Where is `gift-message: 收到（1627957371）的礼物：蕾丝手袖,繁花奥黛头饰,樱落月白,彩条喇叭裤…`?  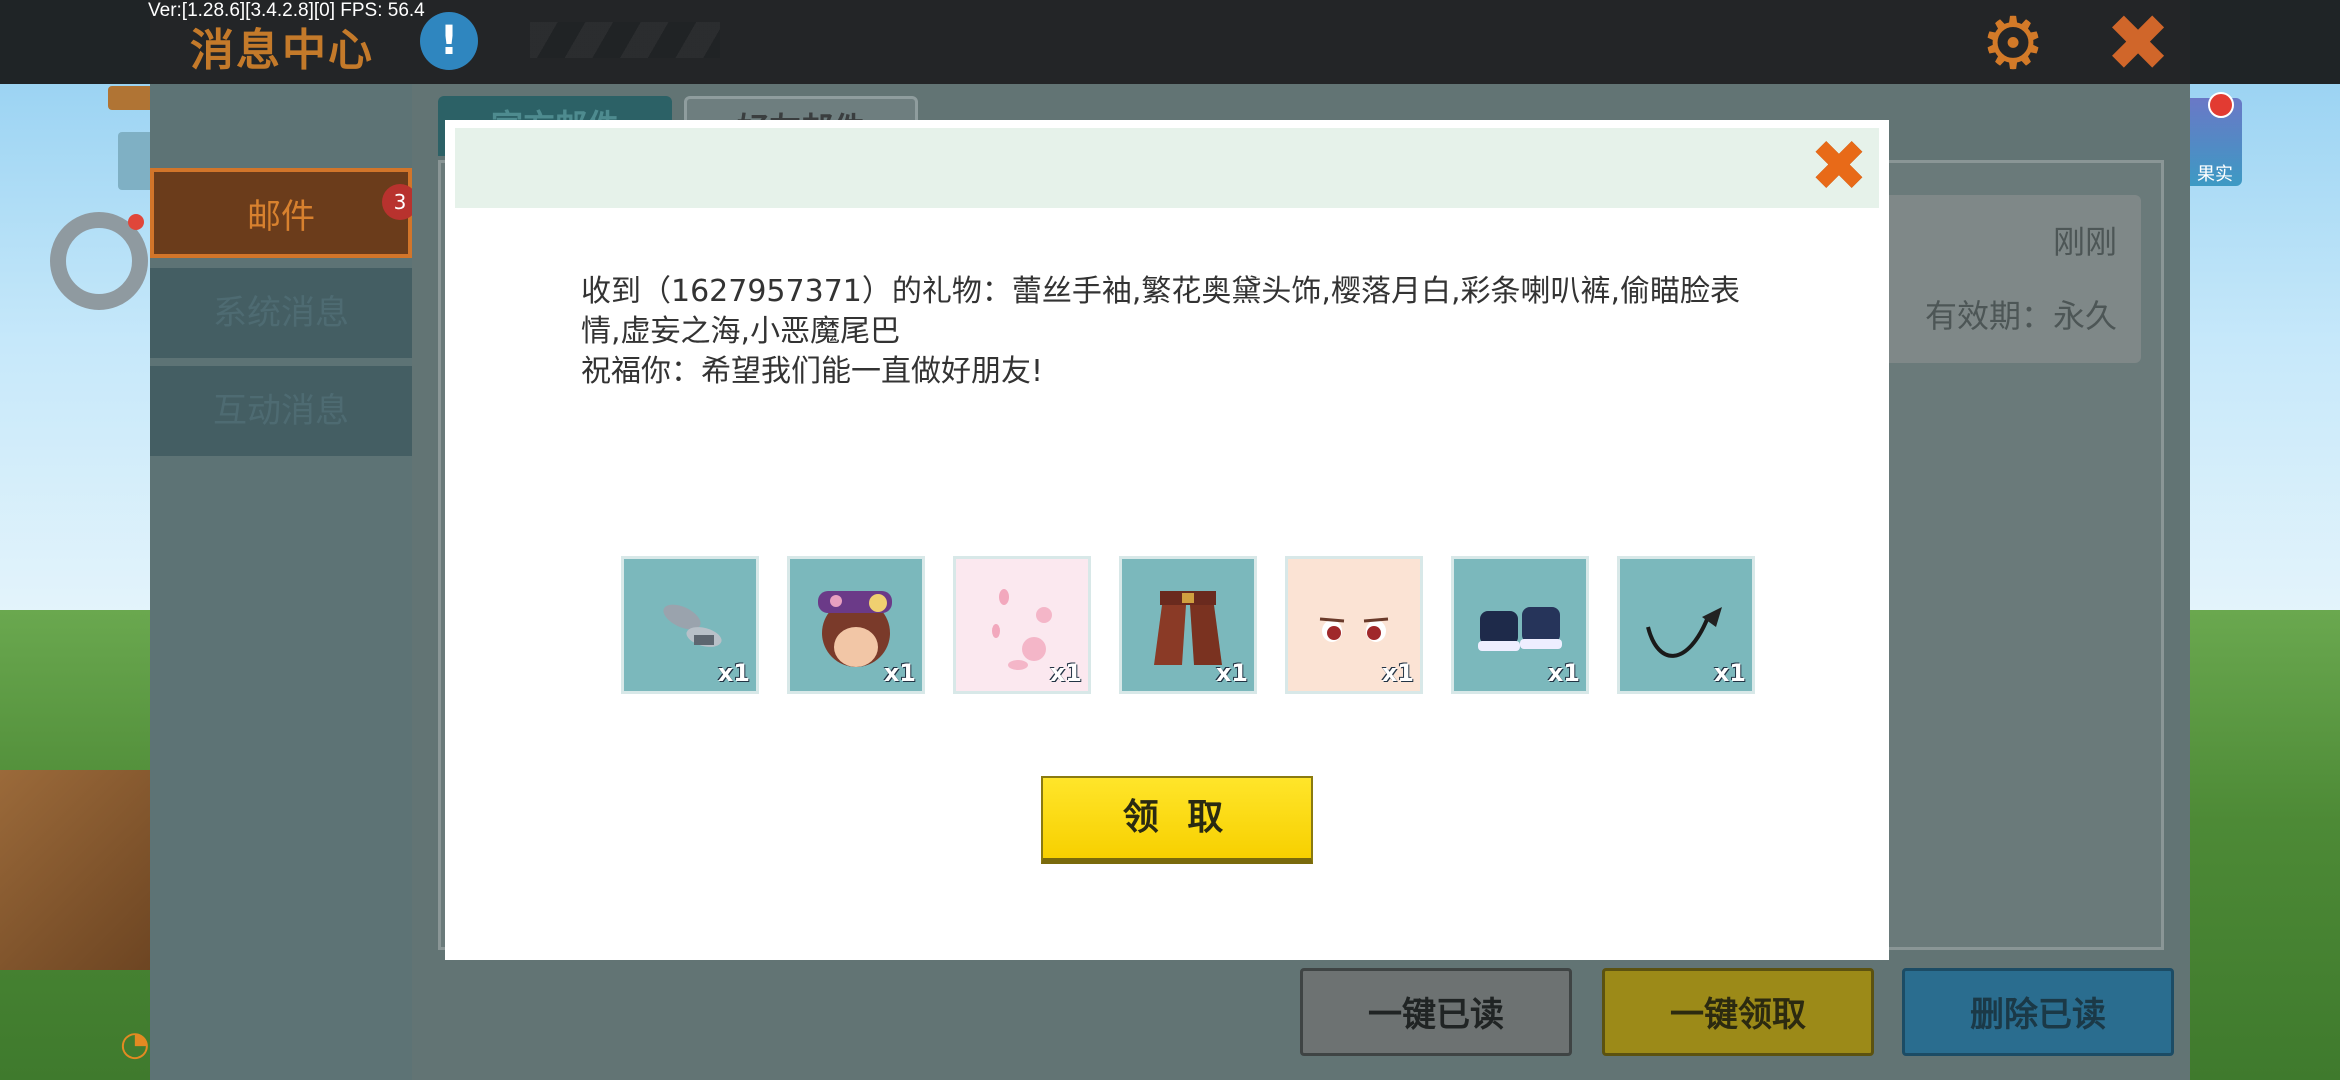 gift-message: 收到（1627957371）的礼物：蕾丝手袖,繁花奥黛头饰,樱落月白,彩条喇叭裤… is located at coordinates (1176, 332).